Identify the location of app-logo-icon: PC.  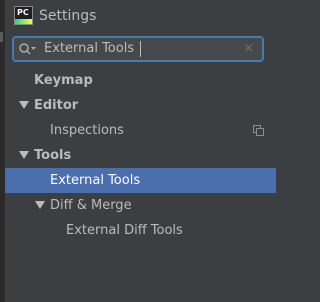
(23, 15).